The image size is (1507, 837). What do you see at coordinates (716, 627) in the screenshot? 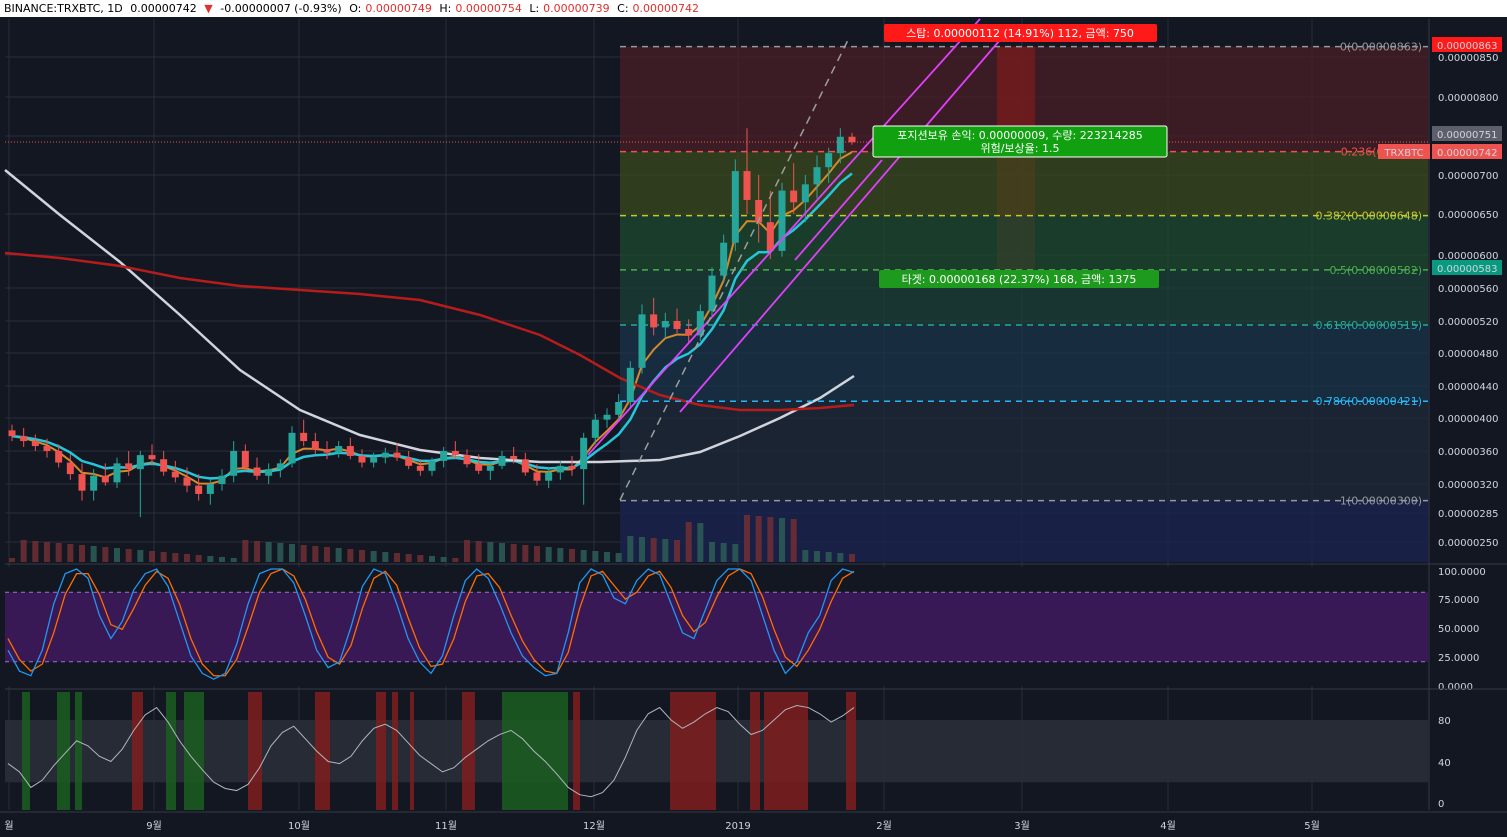
I see `stoch-band` at bounding box center [716, 627].